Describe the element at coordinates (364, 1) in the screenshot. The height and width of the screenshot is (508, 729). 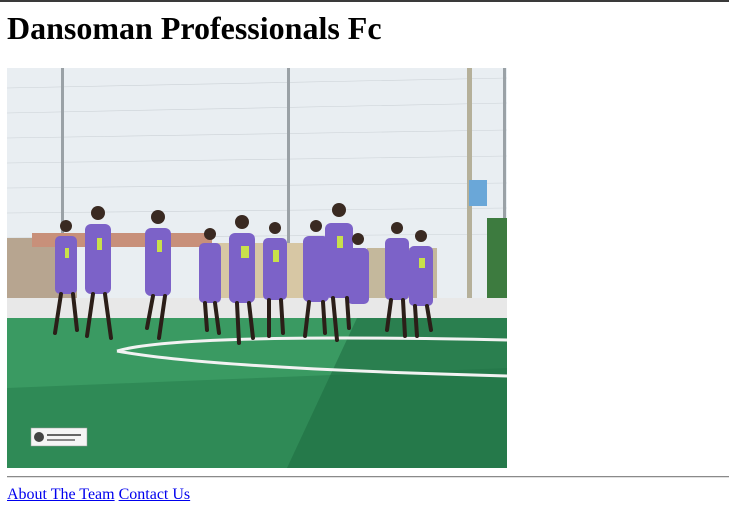
I see `top-border` at that location.